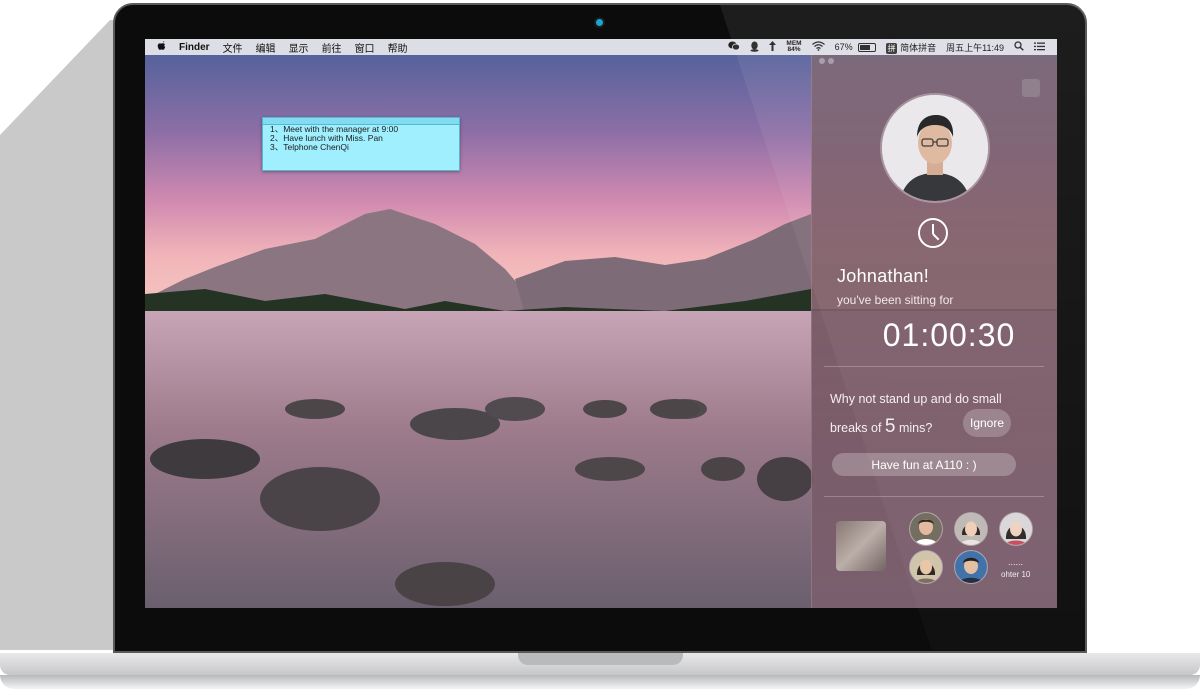 This screenshot has height=689, width=1200. What do you see at coordinates (734, 47) in the screenshot?
I see `wechat-icon` at bounding box center [734, 47].